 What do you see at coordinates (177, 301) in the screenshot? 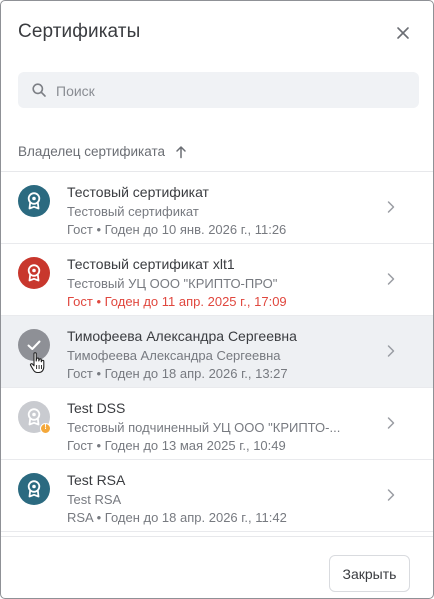
I see `certificate-validity: Гост • Годен до 11 апр. 2025 г., 17:09` at bounding box center [177, 301].